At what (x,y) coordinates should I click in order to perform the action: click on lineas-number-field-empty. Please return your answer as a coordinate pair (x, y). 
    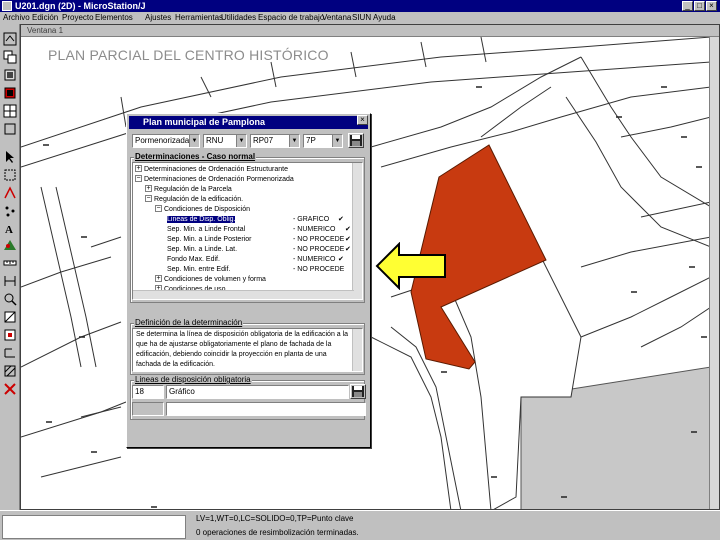
    Looking at the image, I should click on (148, 409).